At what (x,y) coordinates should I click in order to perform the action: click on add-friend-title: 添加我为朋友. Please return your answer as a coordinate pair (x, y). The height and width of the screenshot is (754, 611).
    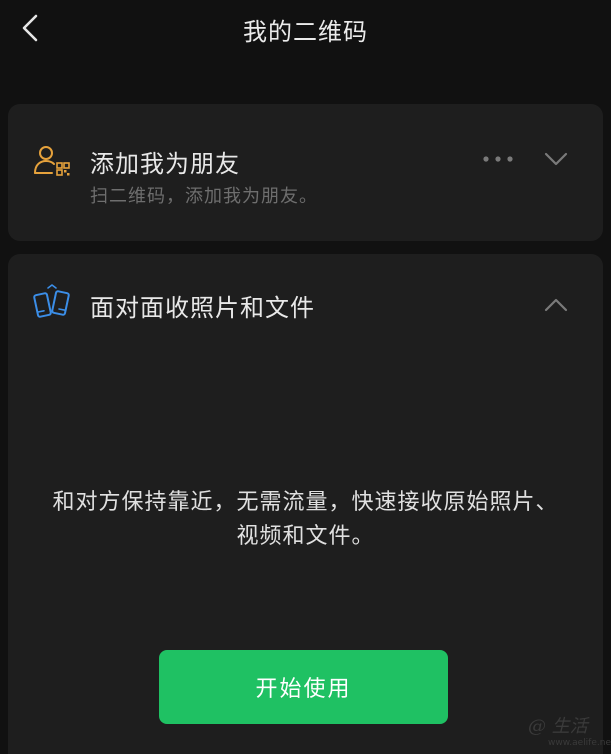
    Looking at the image, I should click on (165, 164).